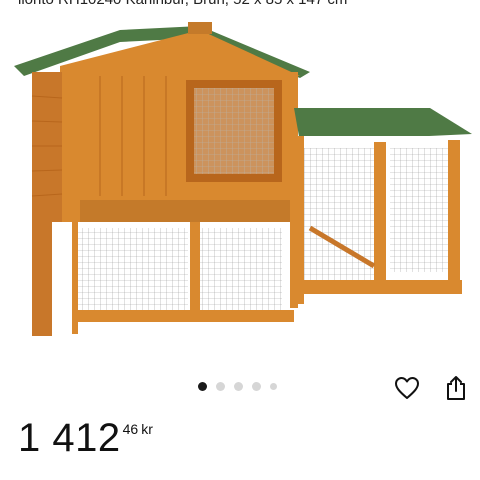  Describe the element at coordinates (147, 429) in the screenshot. I see `price-currency: kr` at that location.